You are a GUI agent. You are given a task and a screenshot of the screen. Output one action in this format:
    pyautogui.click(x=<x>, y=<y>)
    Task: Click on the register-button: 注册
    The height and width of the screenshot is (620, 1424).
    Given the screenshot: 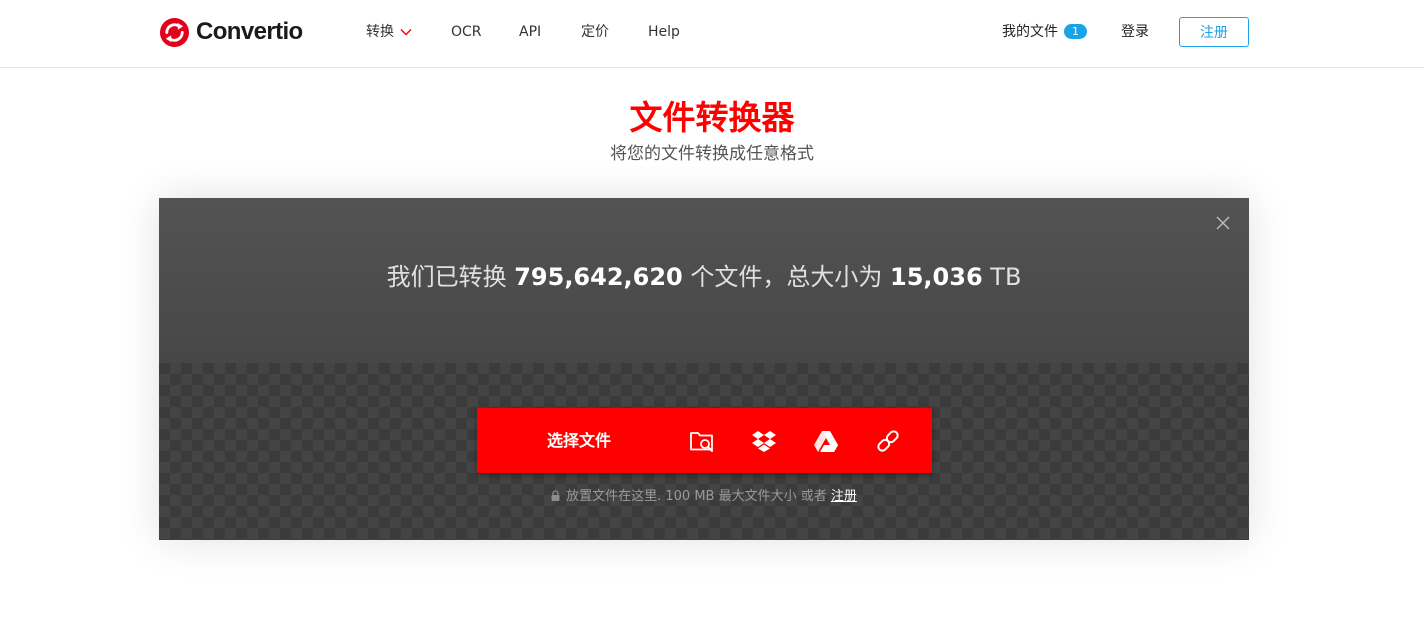 What is the action you would take?
    pyautogui.click(x=1214, y=32)
    